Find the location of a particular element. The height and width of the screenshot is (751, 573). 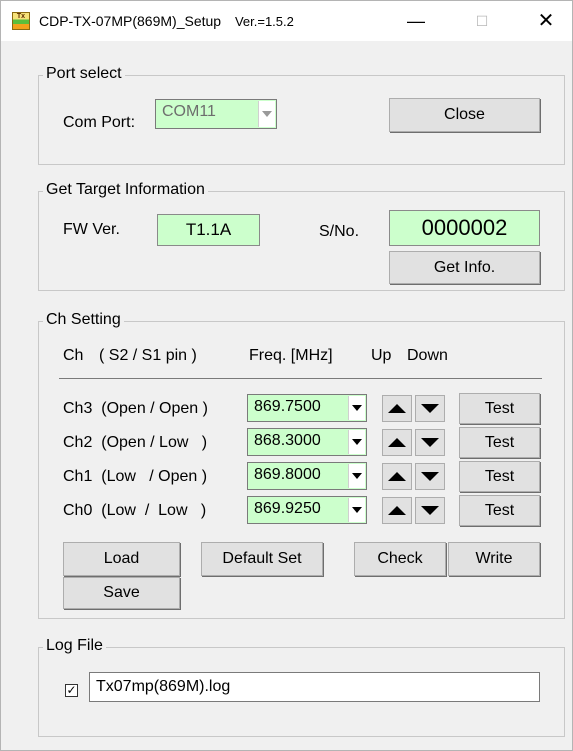

write-button: Write is located at coordinates (494, 559).